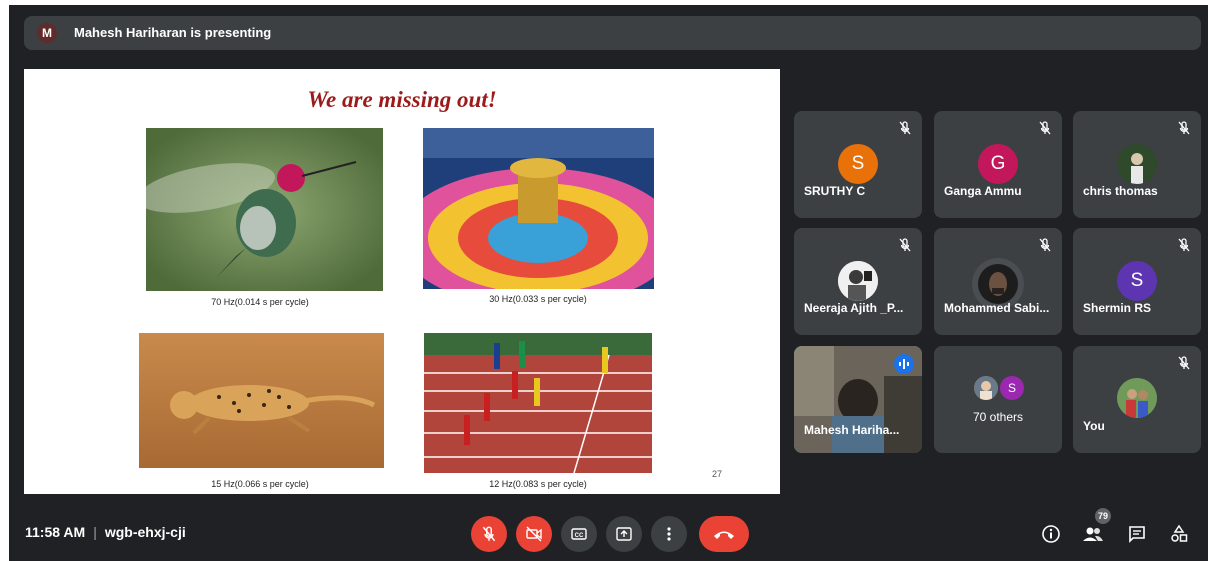 Image resolution: width=1208 pixels, height=561 pixels. I want to click on people-button, so click(1093, 534).